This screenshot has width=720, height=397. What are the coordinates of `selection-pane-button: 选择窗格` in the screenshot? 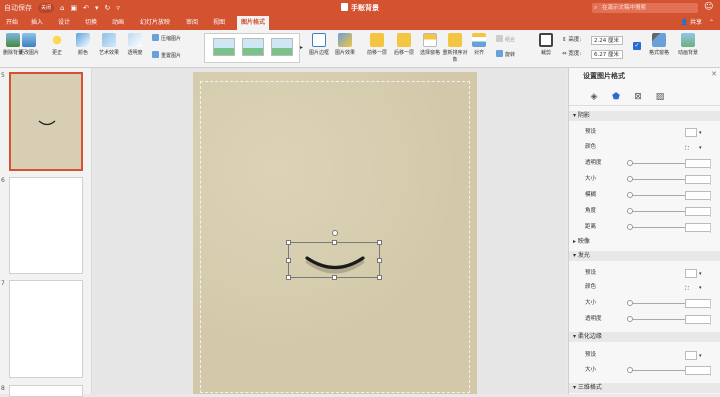 It's located at (430, 44).